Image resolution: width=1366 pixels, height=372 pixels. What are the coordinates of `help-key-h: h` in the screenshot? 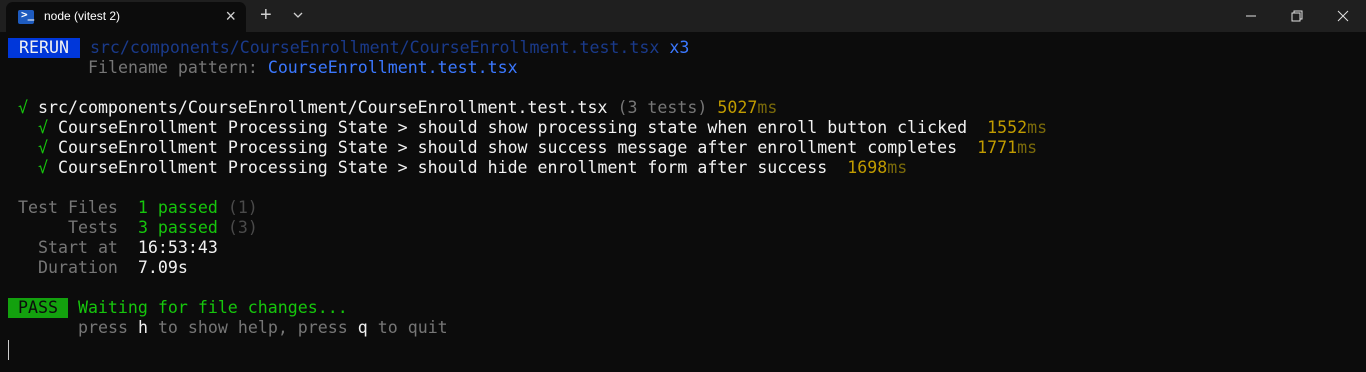 It's located at (142, 327).